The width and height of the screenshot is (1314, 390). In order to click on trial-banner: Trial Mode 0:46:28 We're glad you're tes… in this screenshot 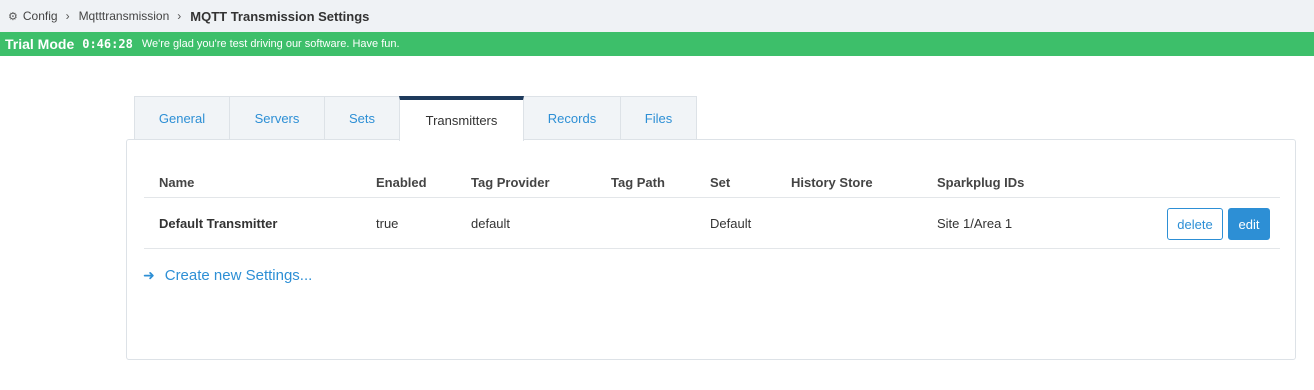, I will do `click(657, 44)`.